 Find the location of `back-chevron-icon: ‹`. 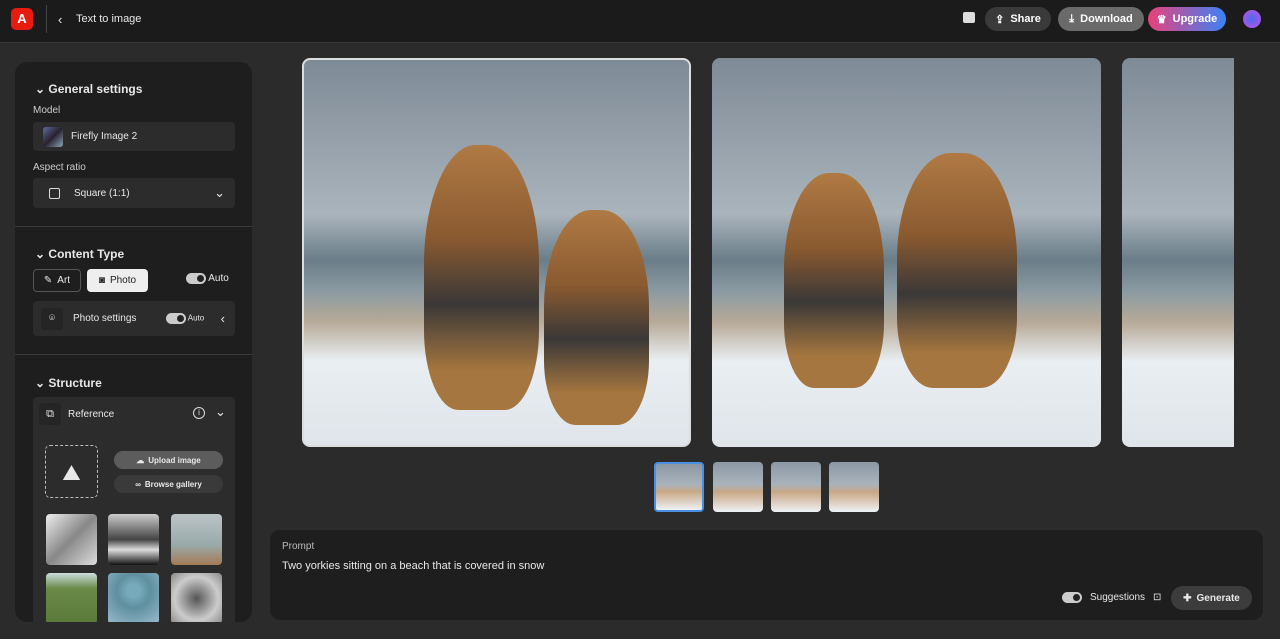

back-chevron-icon: ‹ is located at coordinates (60, 19).